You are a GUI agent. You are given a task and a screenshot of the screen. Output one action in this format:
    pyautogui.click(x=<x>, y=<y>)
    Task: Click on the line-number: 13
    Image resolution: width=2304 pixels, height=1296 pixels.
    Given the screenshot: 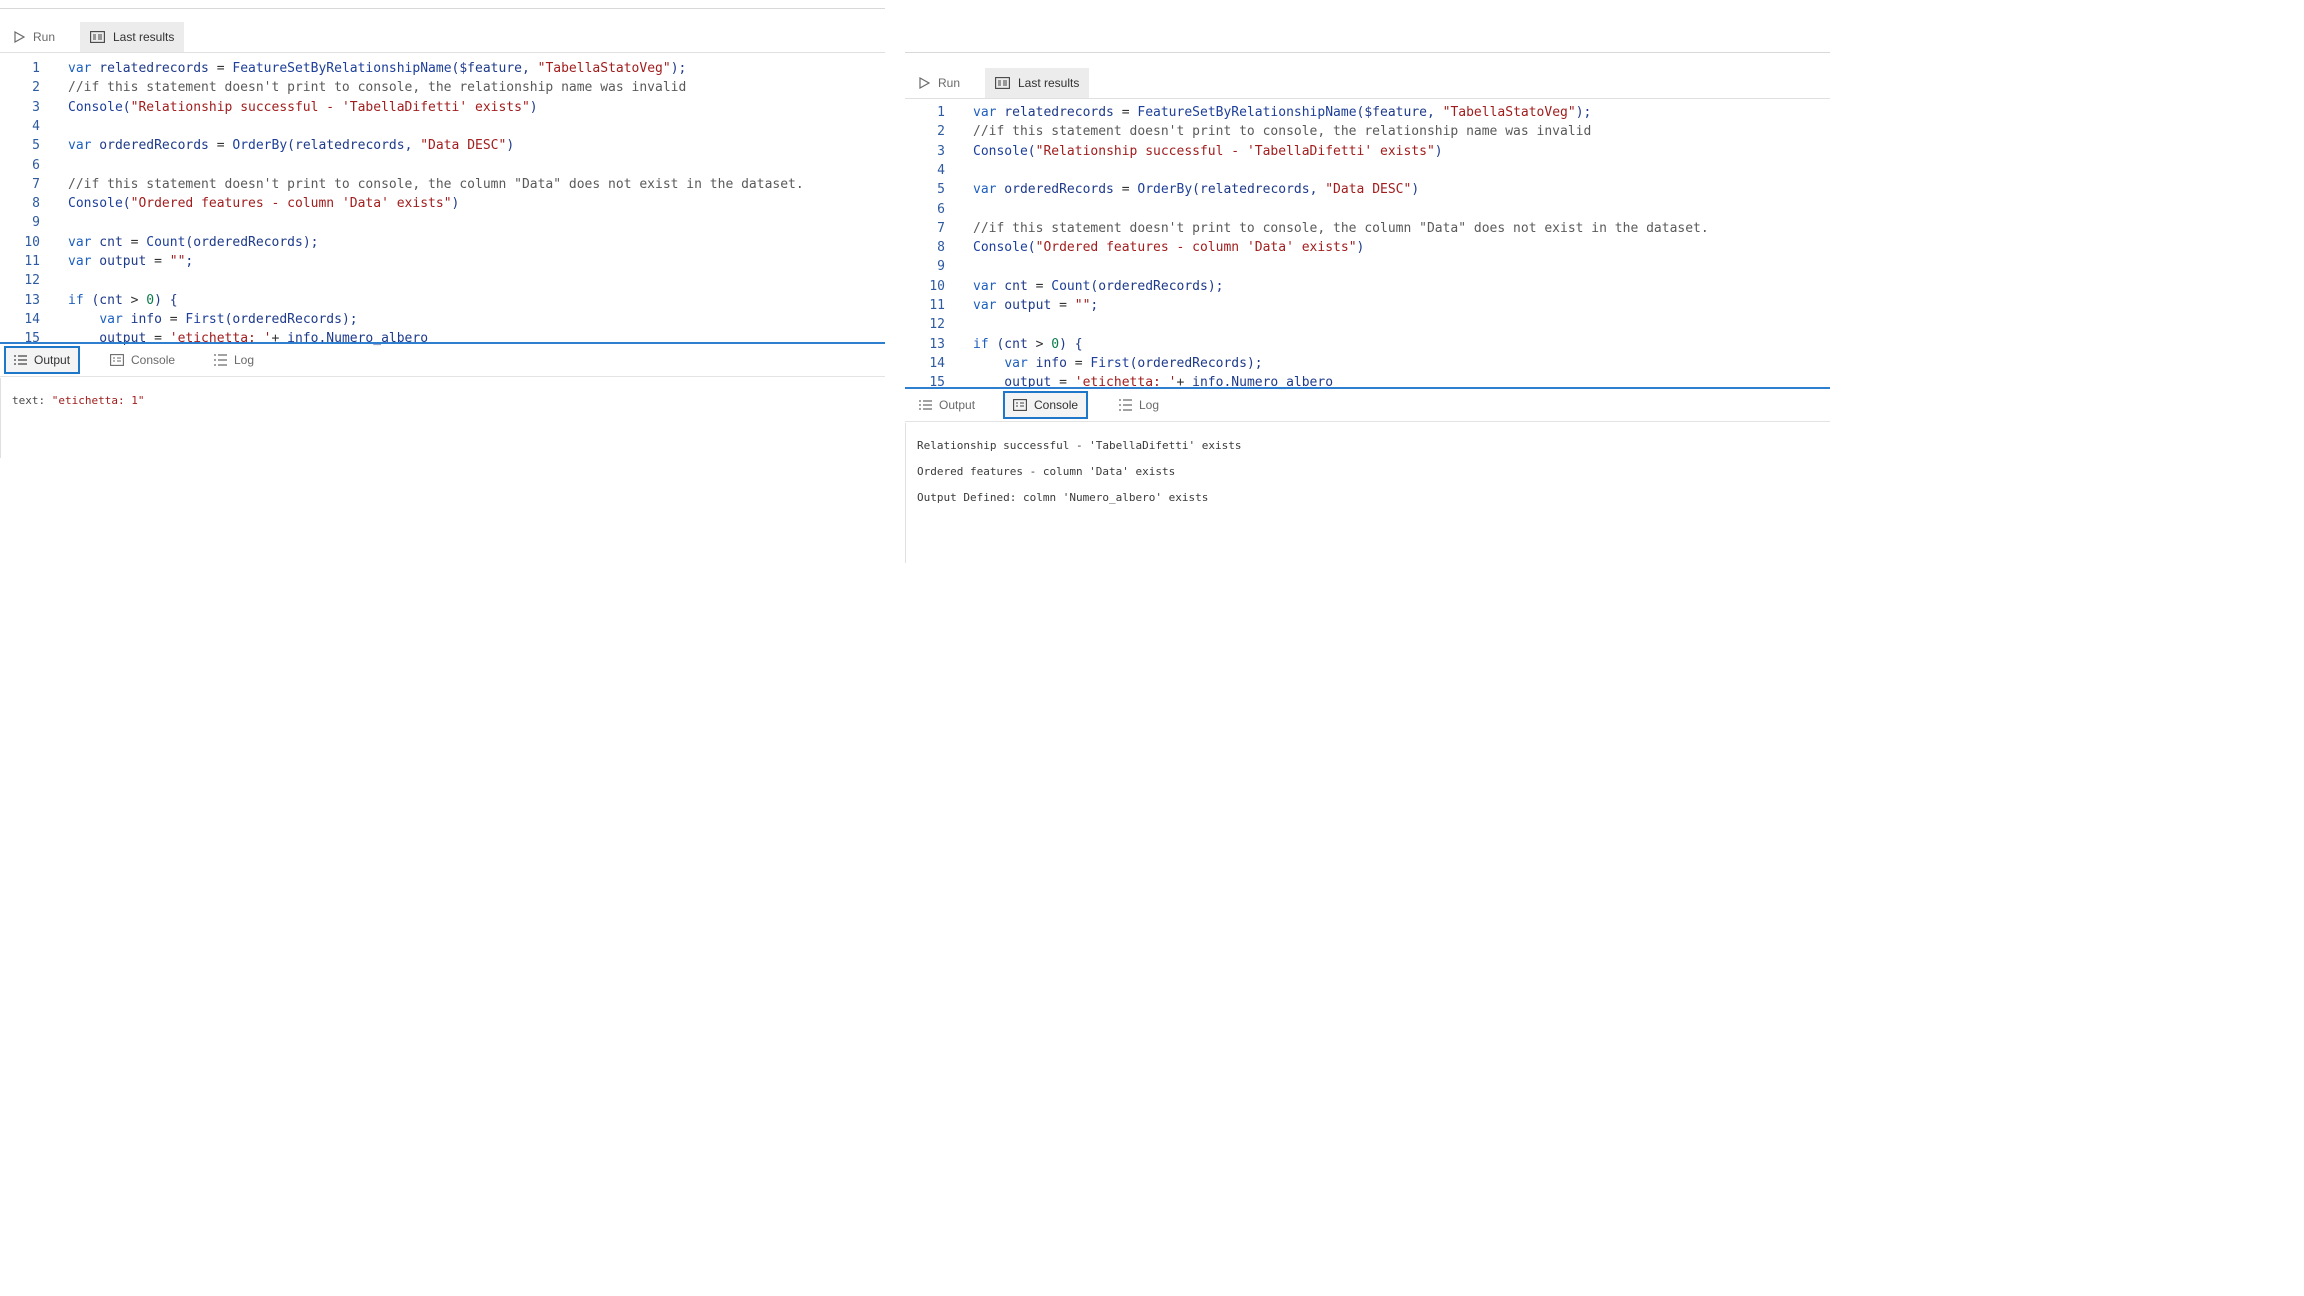 What is the action you would take?
    pyautogui.click(x=937, y=344)
    